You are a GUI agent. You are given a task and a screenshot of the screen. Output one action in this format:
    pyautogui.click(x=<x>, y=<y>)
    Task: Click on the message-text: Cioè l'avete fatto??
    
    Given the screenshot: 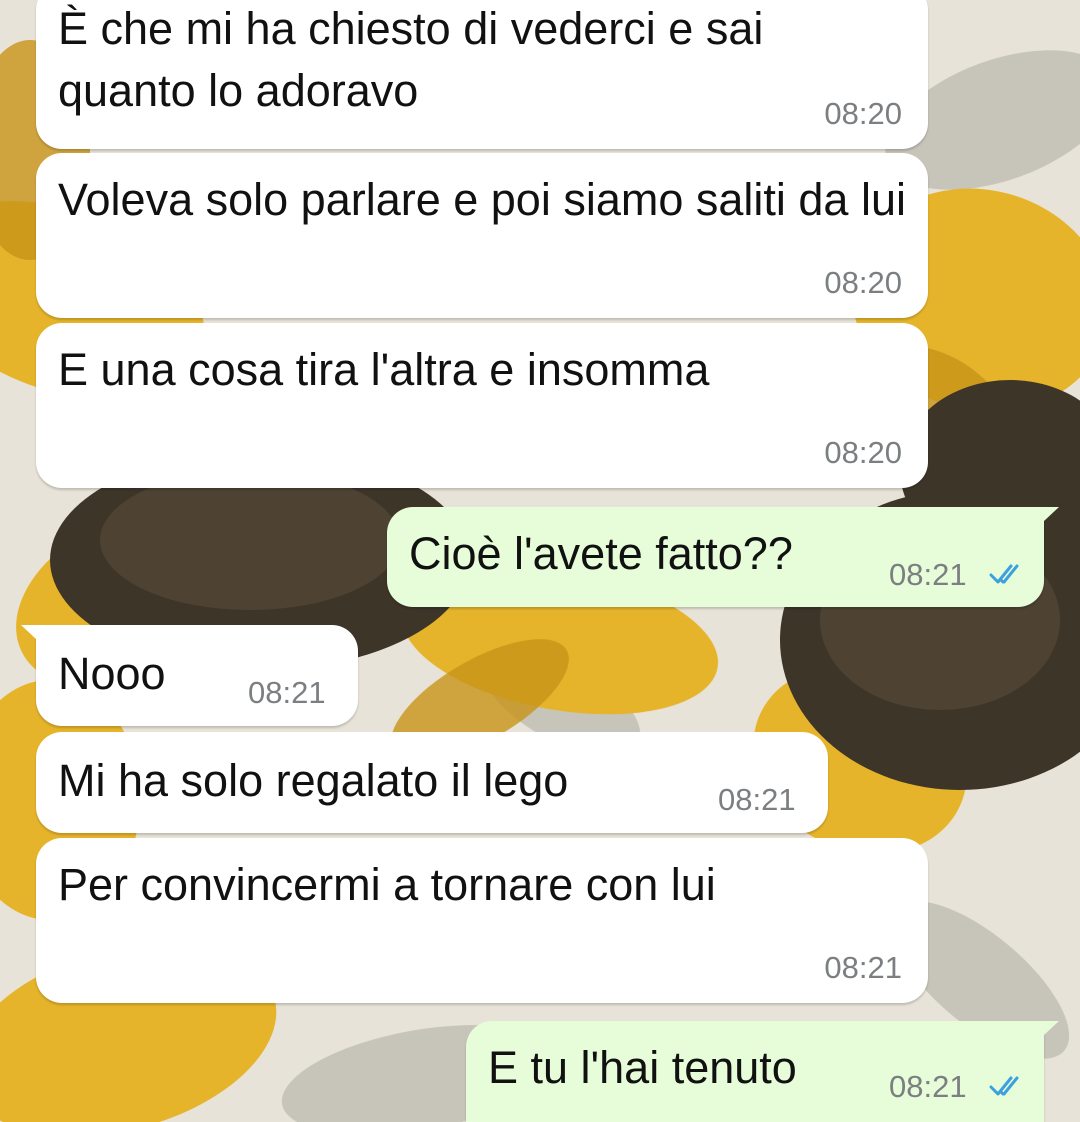 What is the action you would take?
    pyautogui.click(x=601, y=553)
    